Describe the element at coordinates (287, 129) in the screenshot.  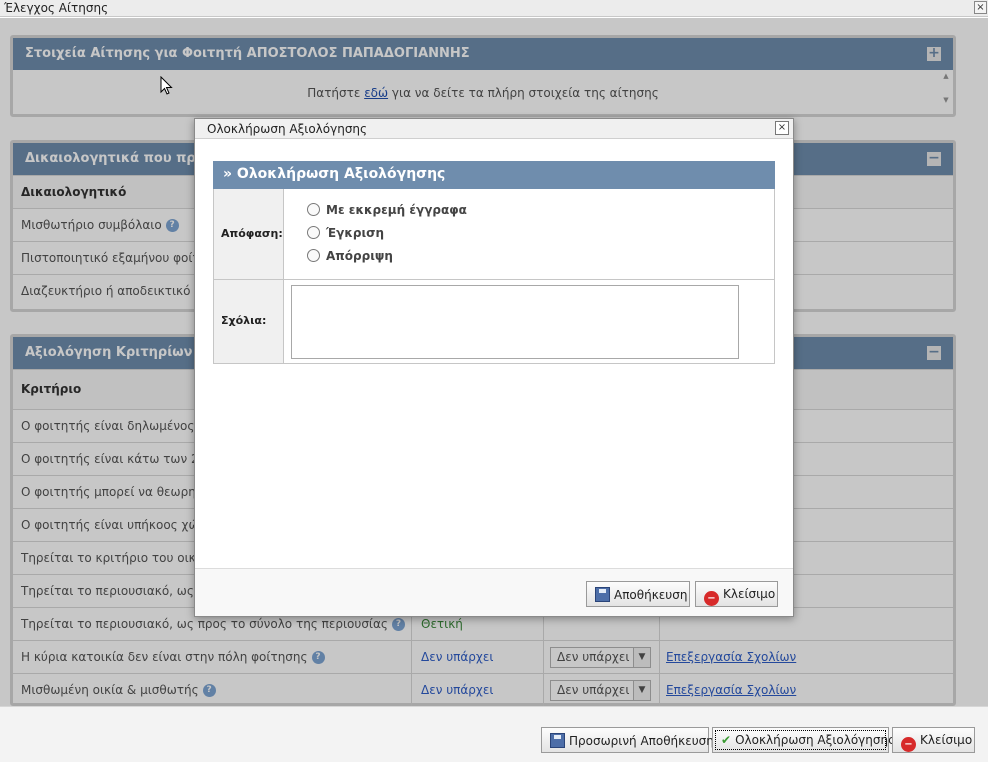
I see `dialog-title: Ολοκλήρωση Αξιολόγησης` at that location.